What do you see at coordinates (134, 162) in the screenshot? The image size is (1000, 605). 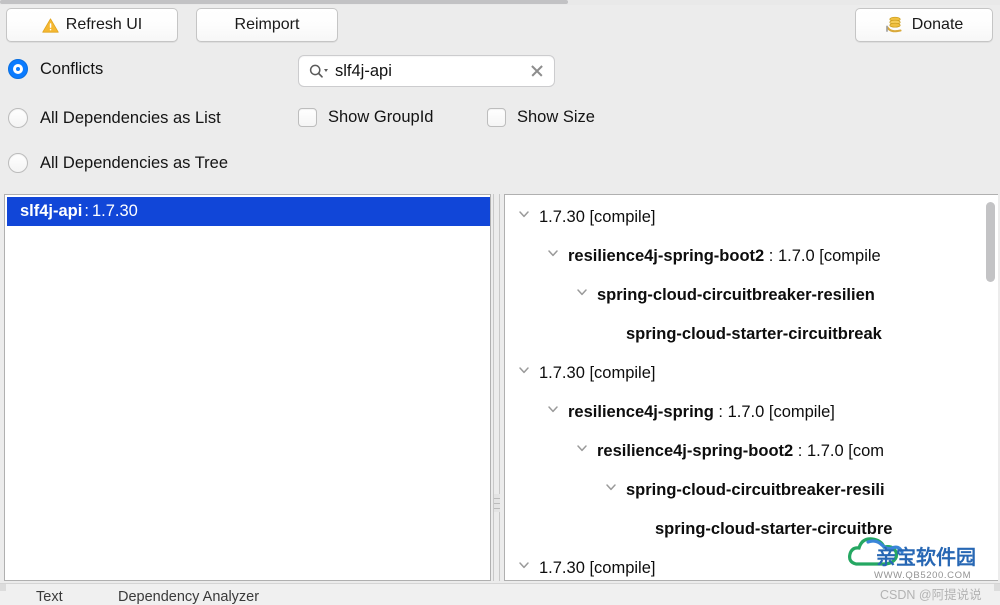 I see `radio-tree-label: All Dependencies as Tree` at bounding box center [134, 162].